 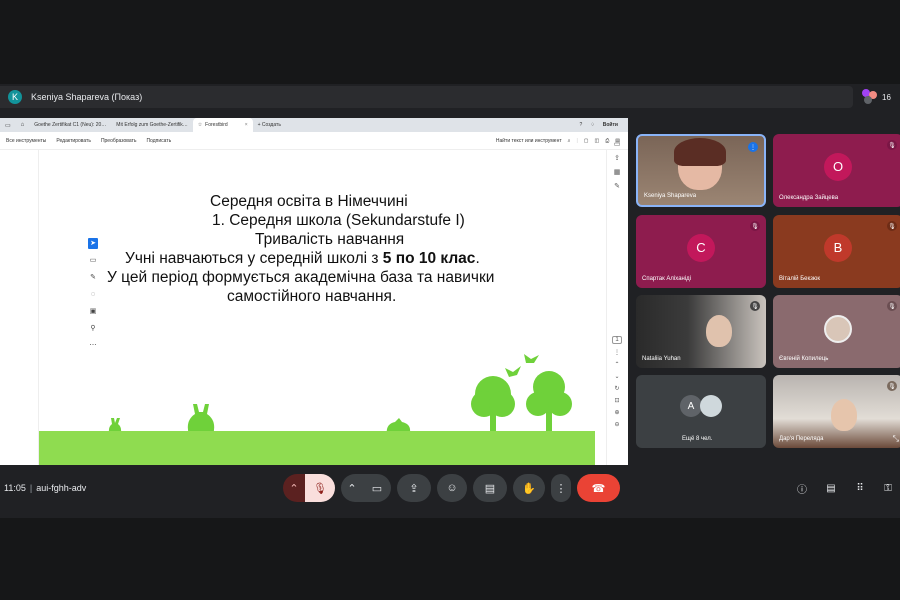 I want to click on toolbar-icon-1: ▢, so click(x=586, y=141).